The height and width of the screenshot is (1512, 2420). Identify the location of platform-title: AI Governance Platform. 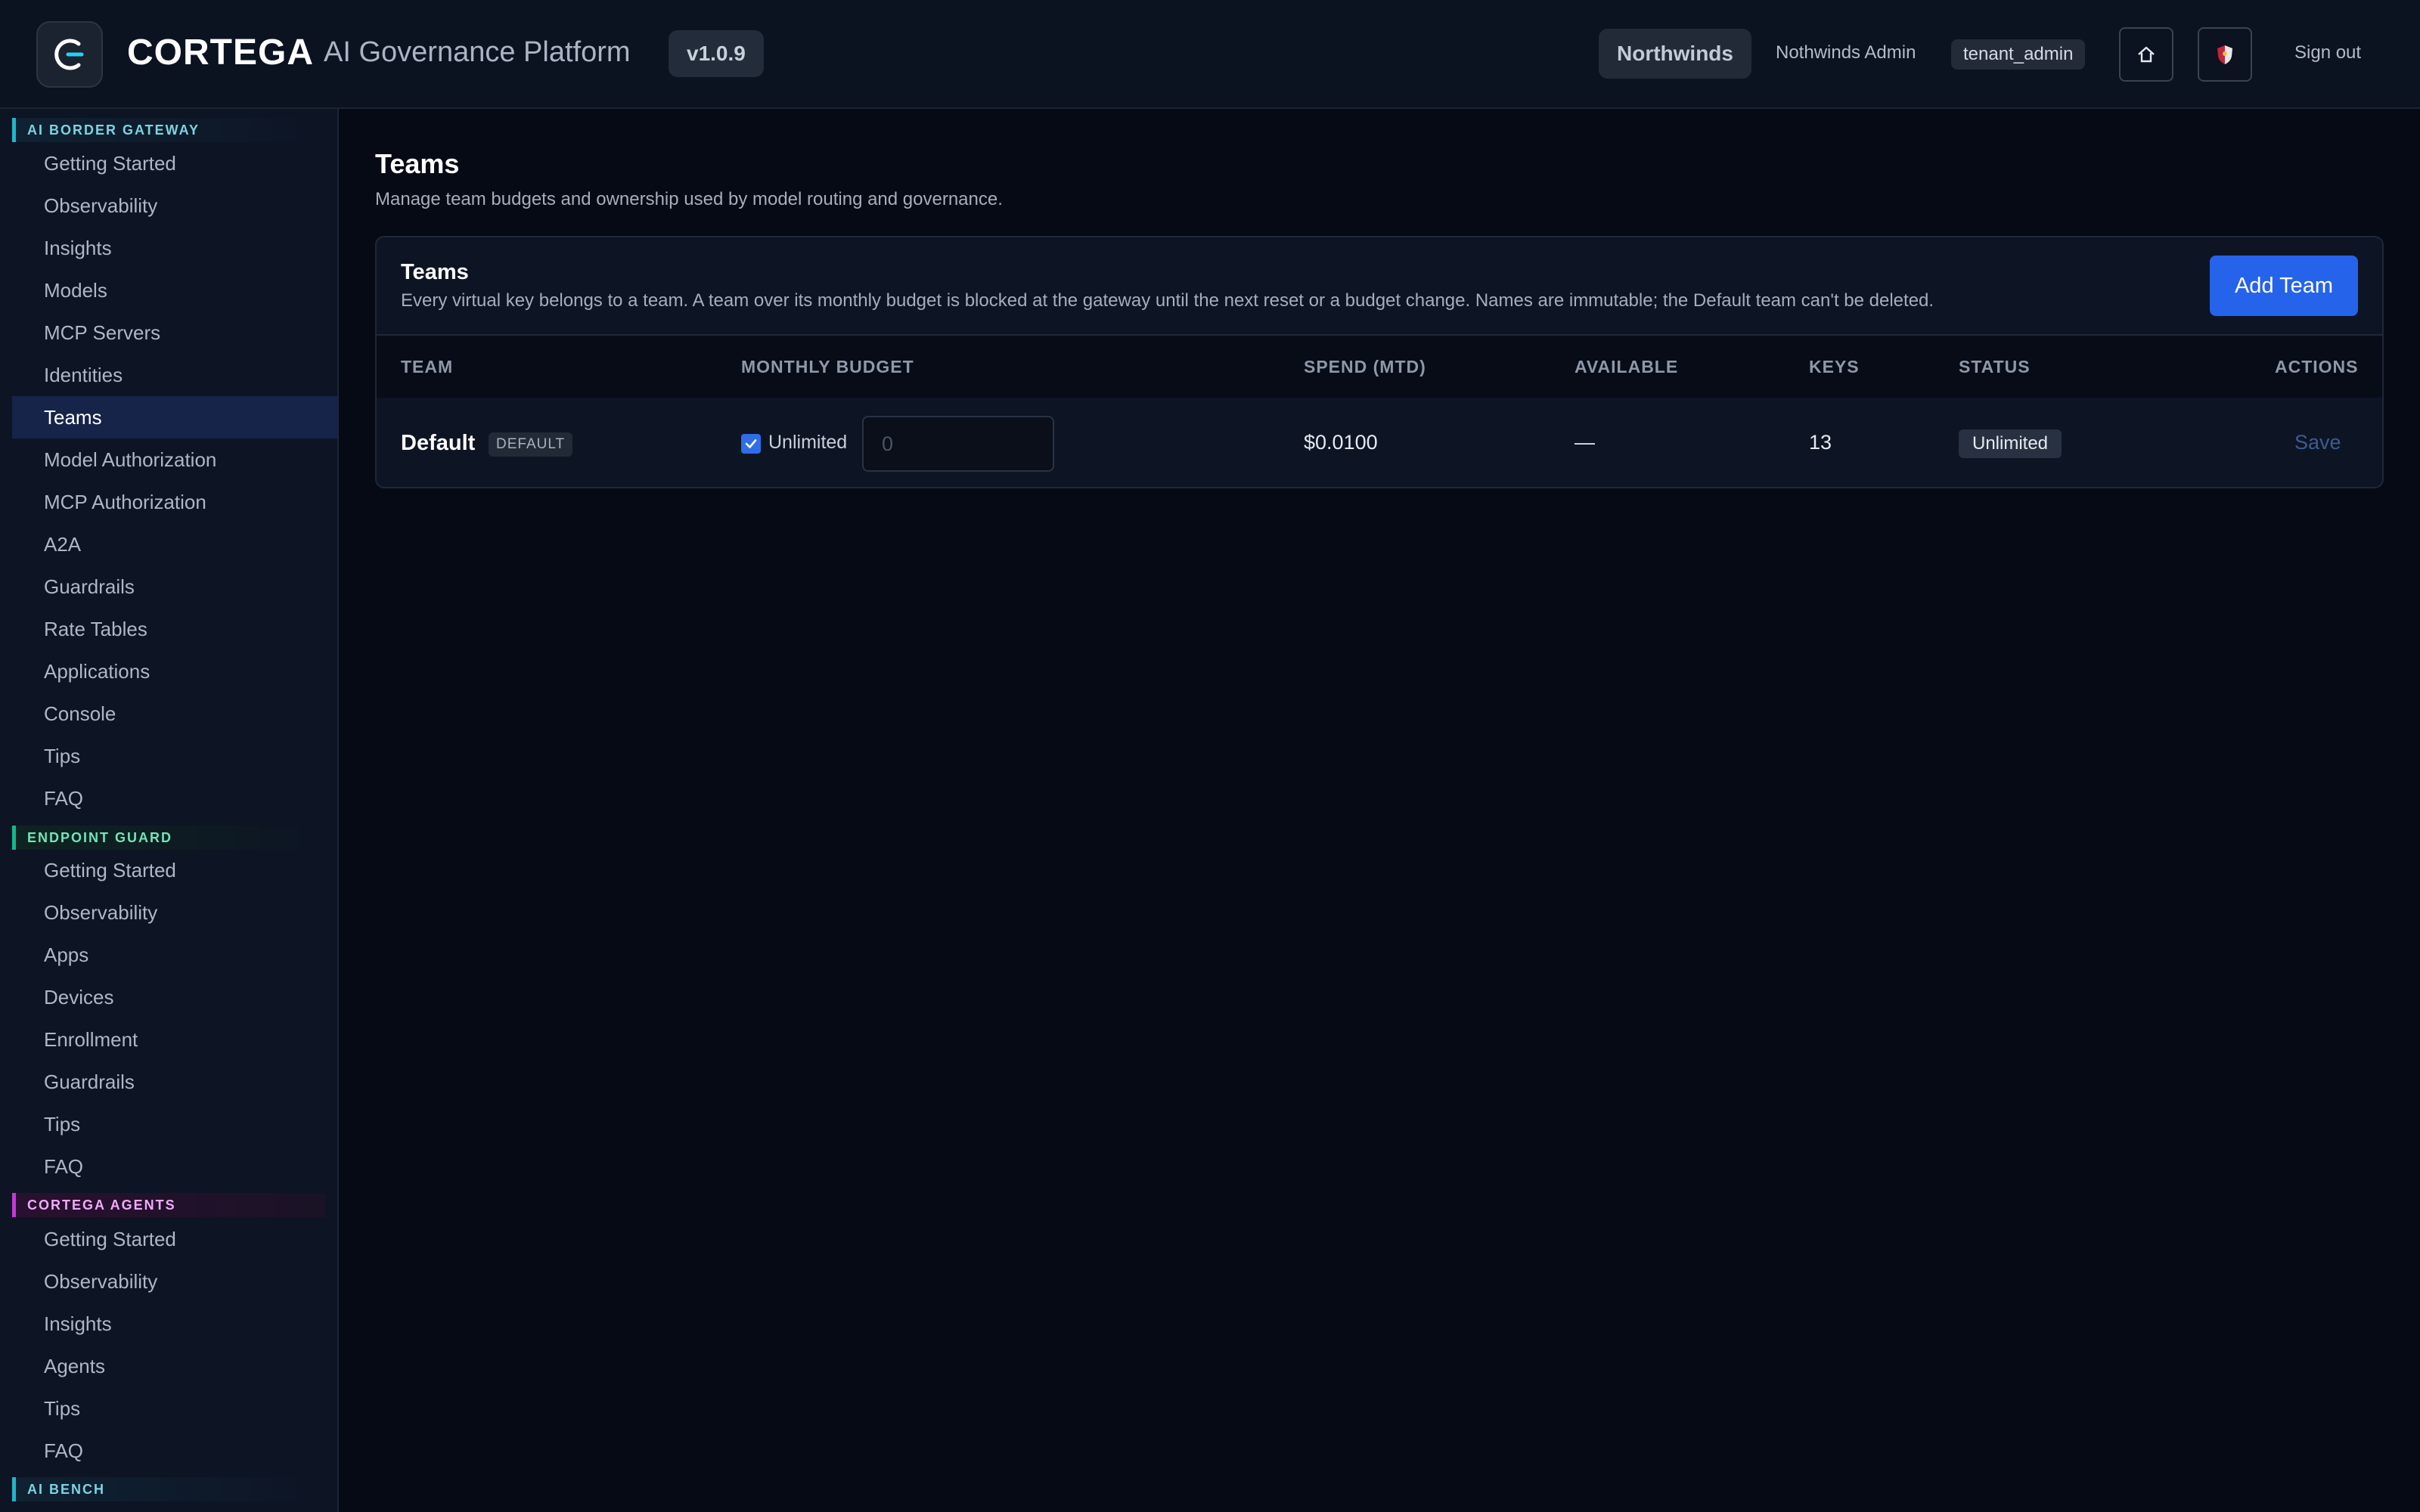
(477, 52).